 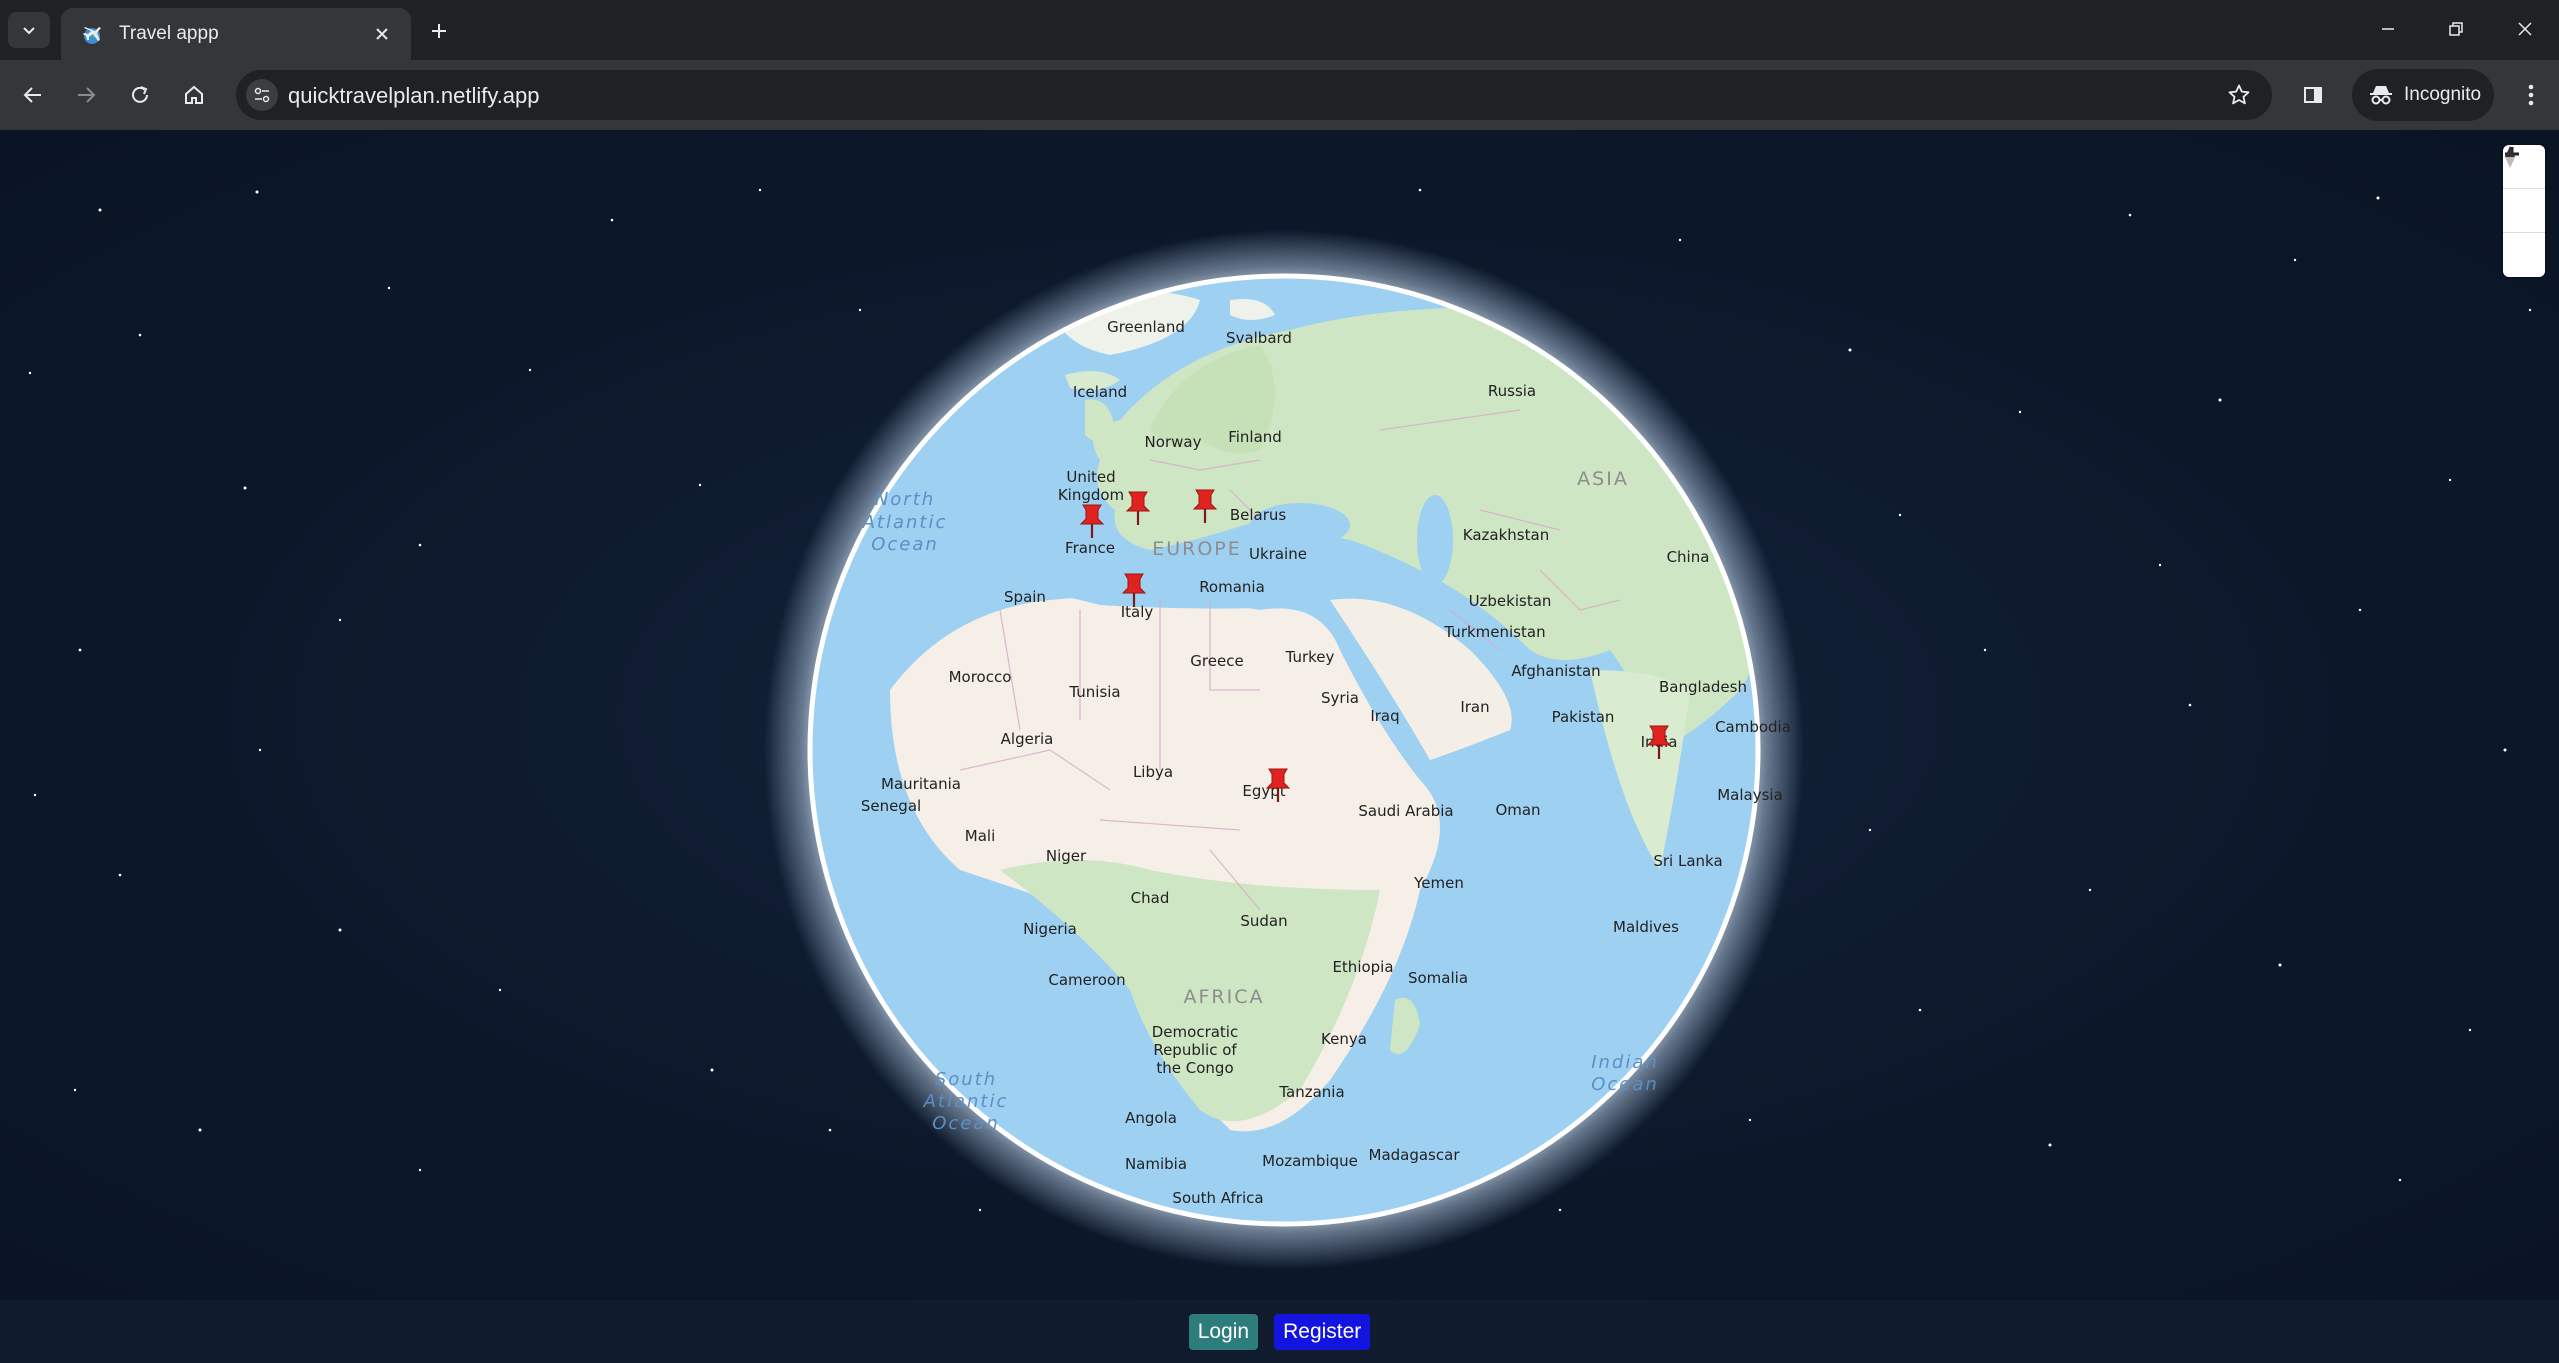 I want to click on country-label: Finland, so click(x=1255, y=437).